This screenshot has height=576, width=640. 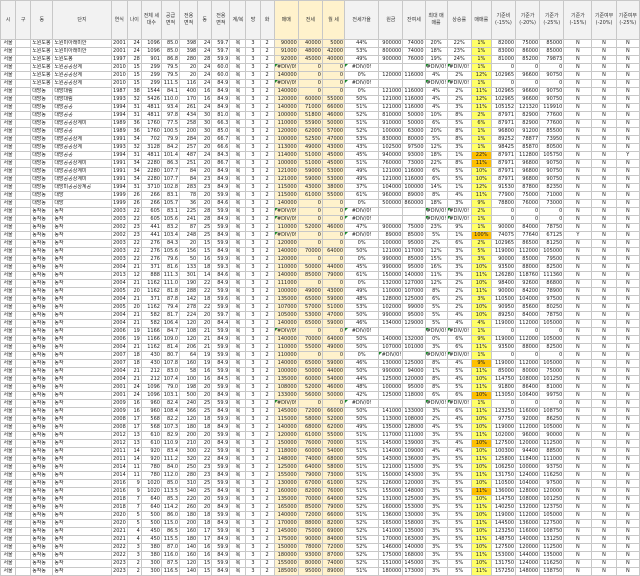 What do you see at coordinates (286, 43) in the screenshot?
I see `table-cell: 90000` at bounding box center [286, 43].